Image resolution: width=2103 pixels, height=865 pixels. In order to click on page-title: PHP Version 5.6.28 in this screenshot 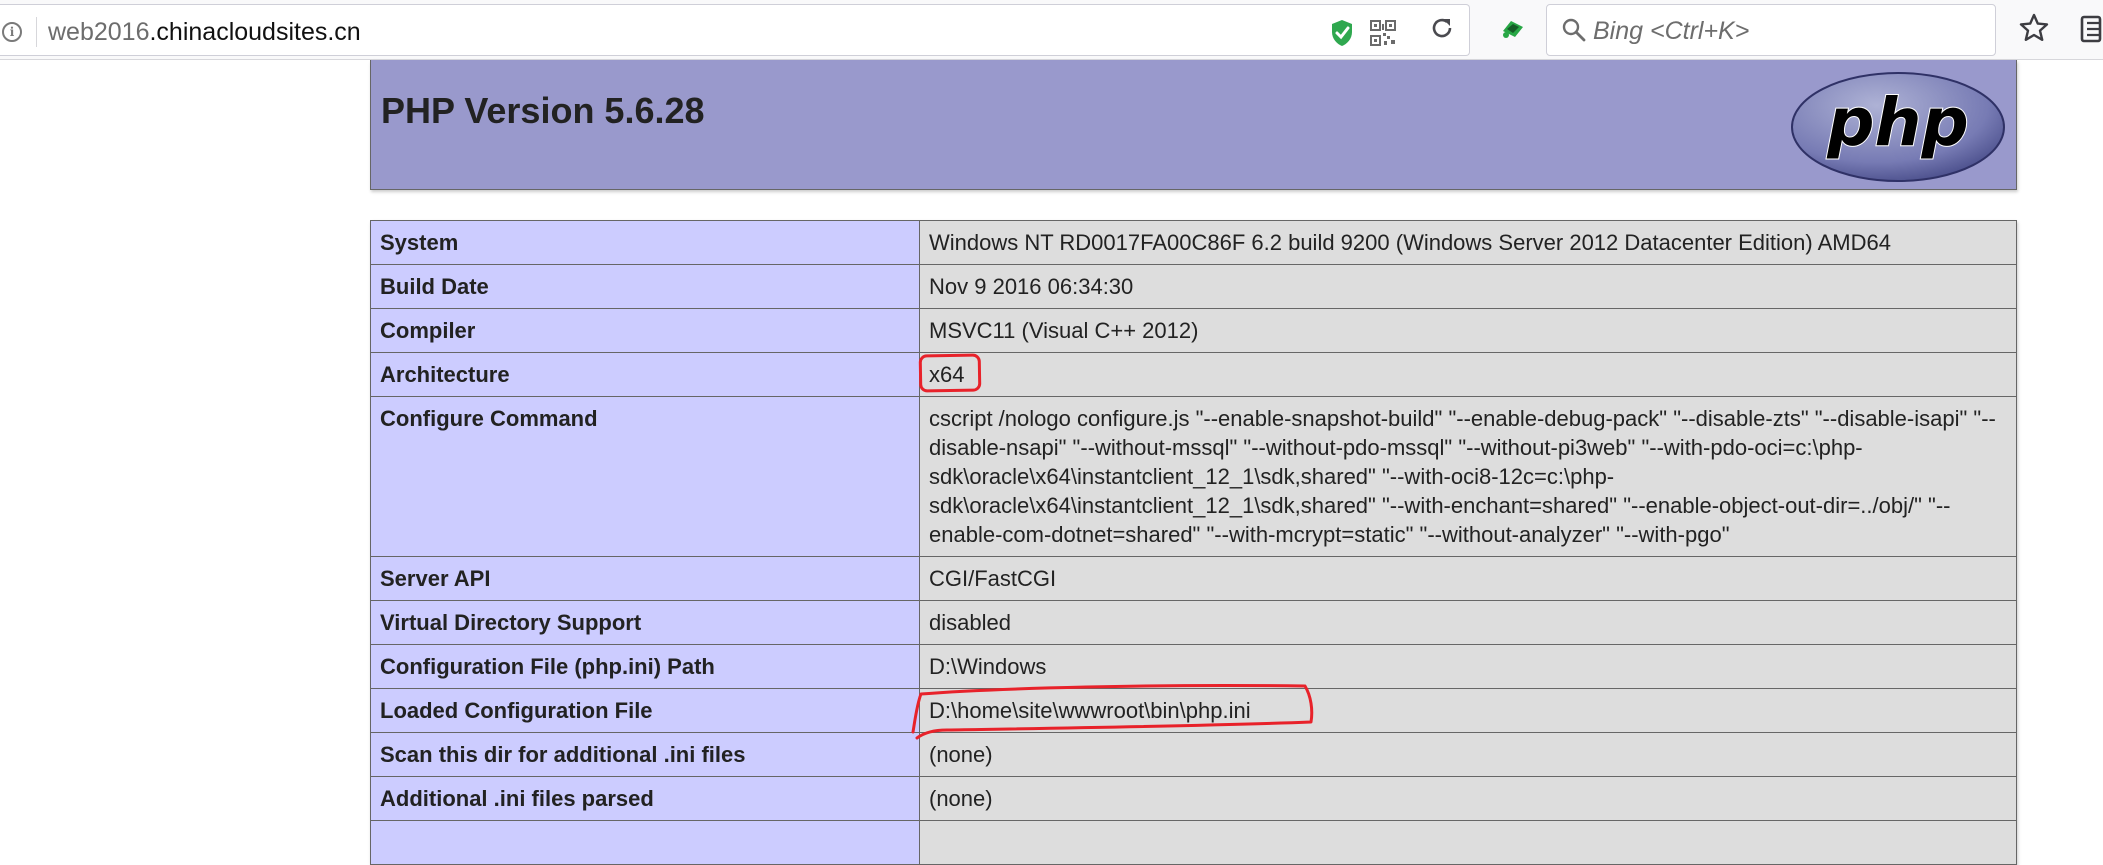, I will do `click(543, 110)`.